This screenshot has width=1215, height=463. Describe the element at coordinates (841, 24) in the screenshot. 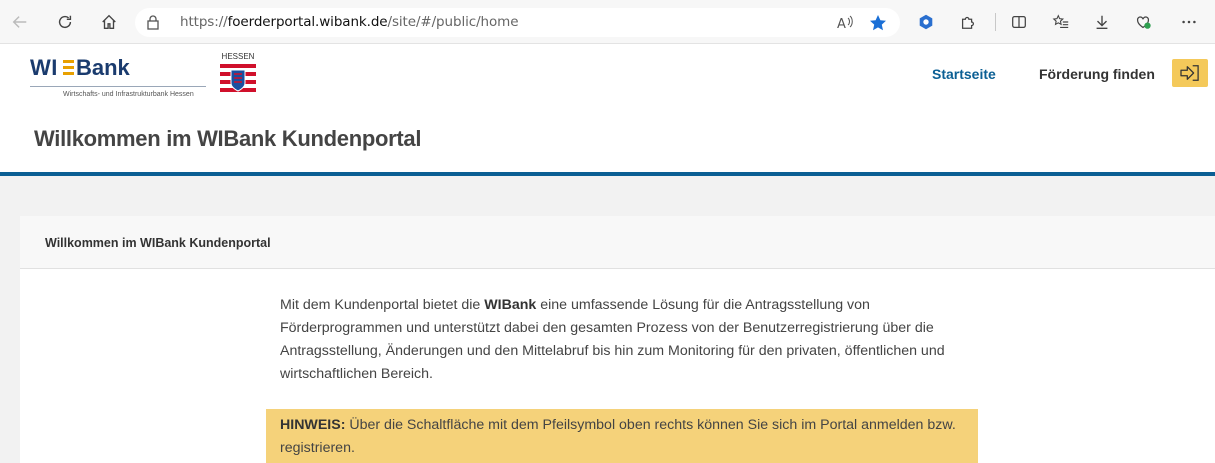

I see `svg-text: A` at that location.